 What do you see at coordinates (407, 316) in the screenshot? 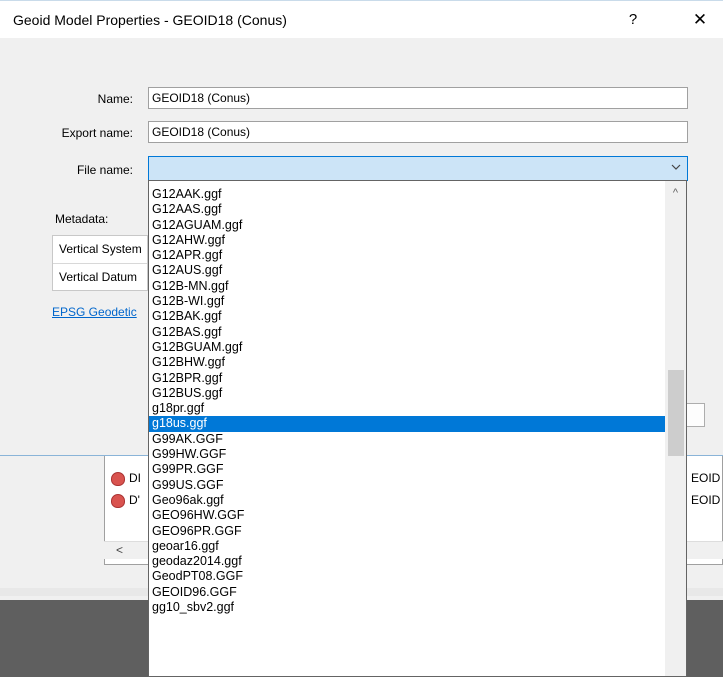
I see `dropdown-item: G12BAK.ggf` at bounding box center [407, 316].